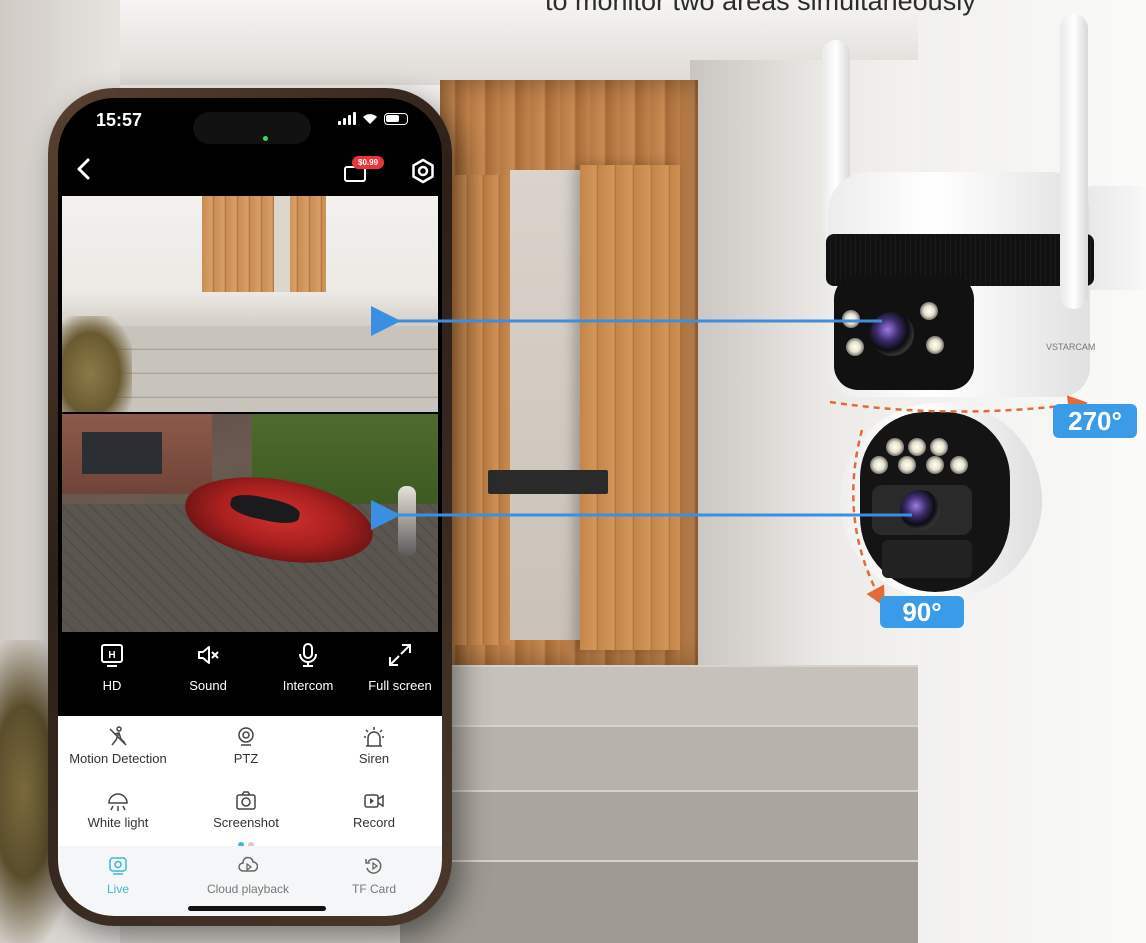 Image resolution: width=1146 pixels, height=943 pixels. I want to click on tab-live-label: Live, so click(117, 889).